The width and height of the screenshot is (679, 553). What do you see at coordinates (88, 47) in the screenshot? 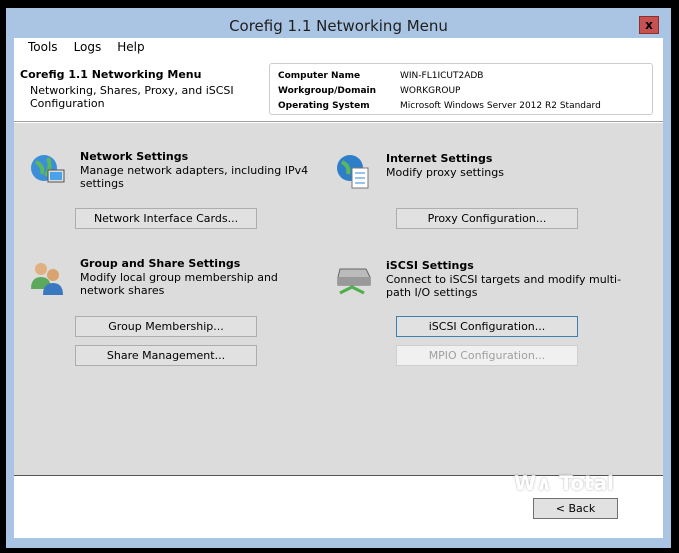
I see `menu-logs: Logs` at bounding box center [88, 47].